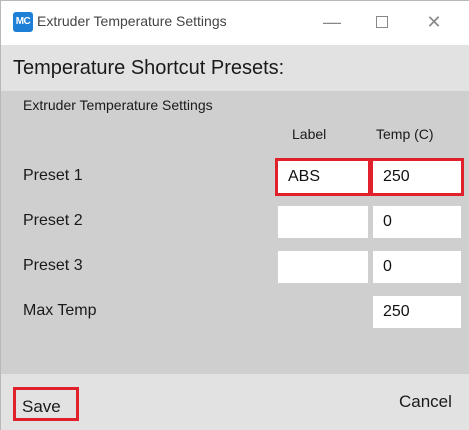  What do you see at coordinates (332, 22) in the screenshot?
I see `minimize-button: —` at bounding box center [332, 22].